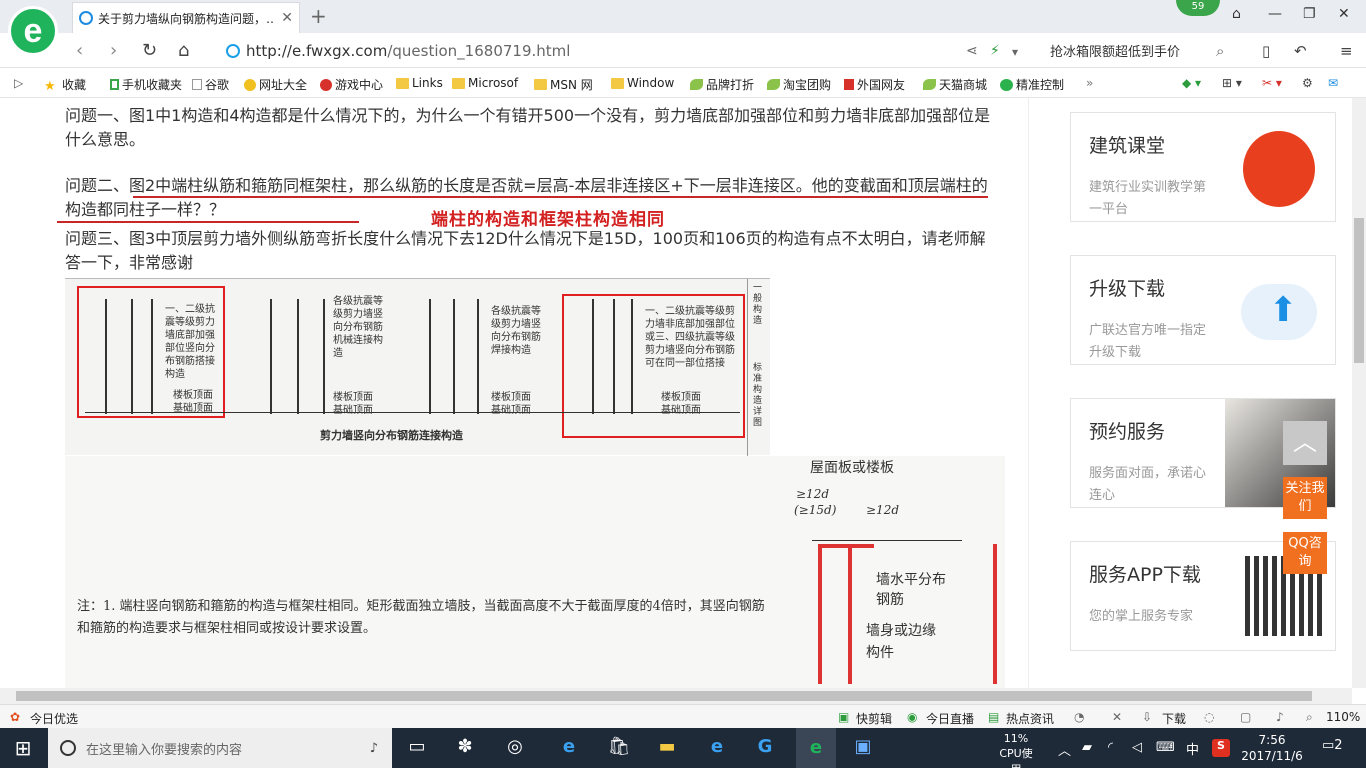 The width and height of the screenshot is (1366, 777). I want to click on back-to-top-button: ︿, so click(1305, 443).